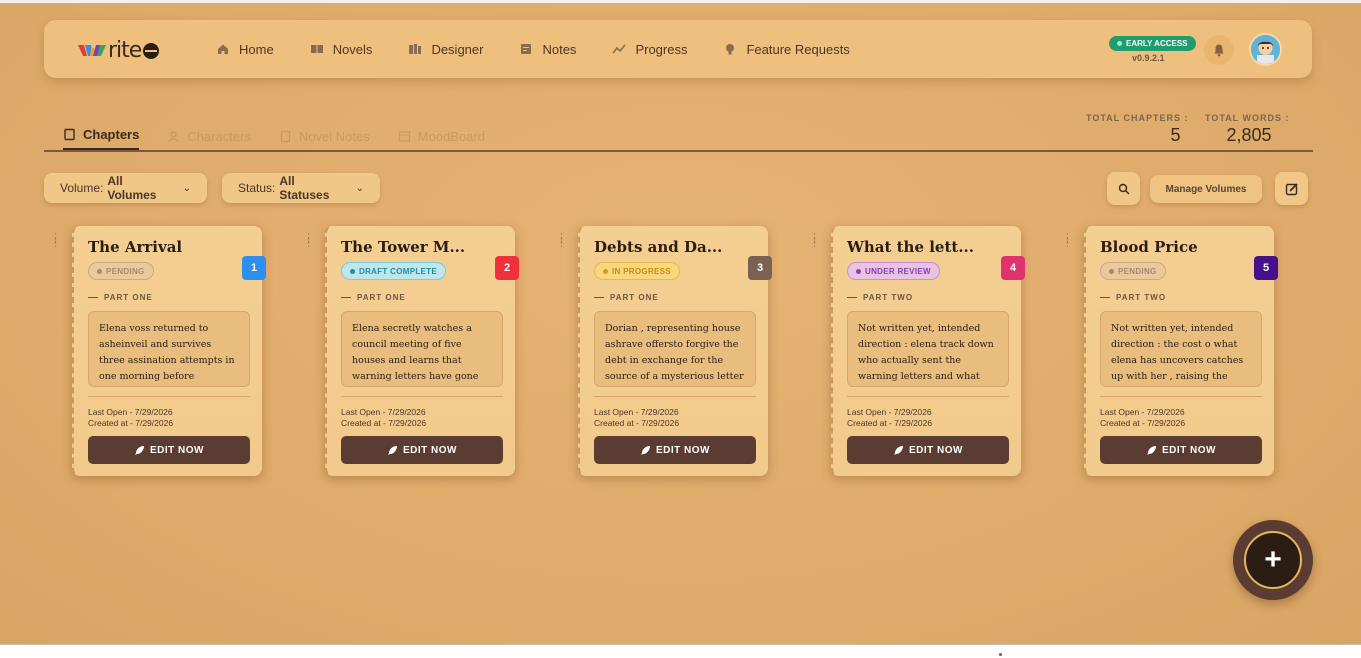 The height and width of the screenshot is (658, 1361). I want to click on total-chapters-label: TOTAL CHAPTERS :, so click(1137, 118).